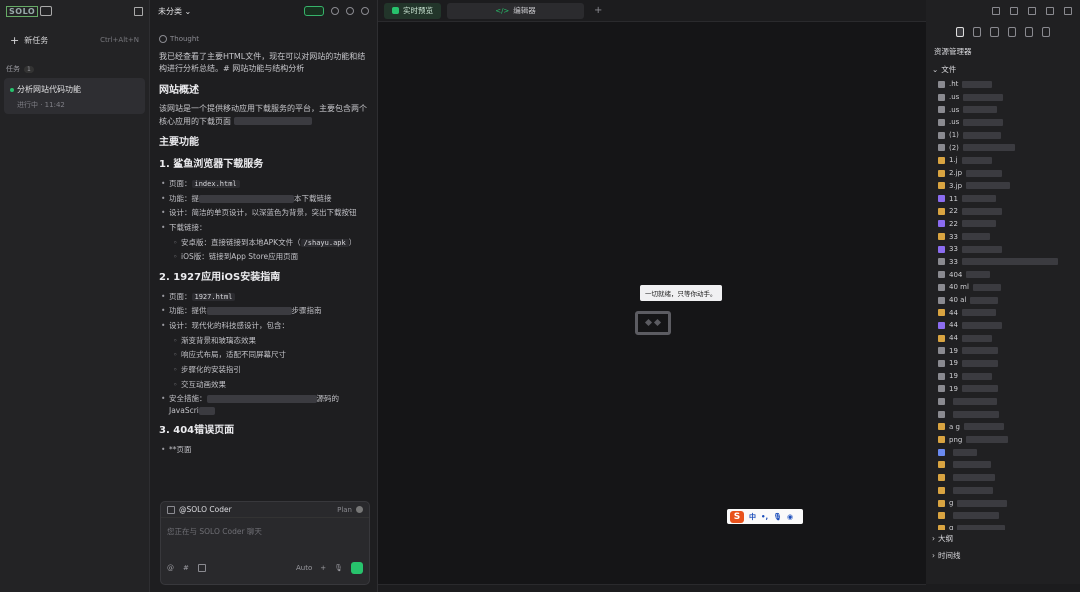 This screenshot has height=592, width=1080. What do you see at coordinates (263, 199) in the screenshot?
I see `list-item: 功能：提 本下载链接` at bounding box center [263, 199].